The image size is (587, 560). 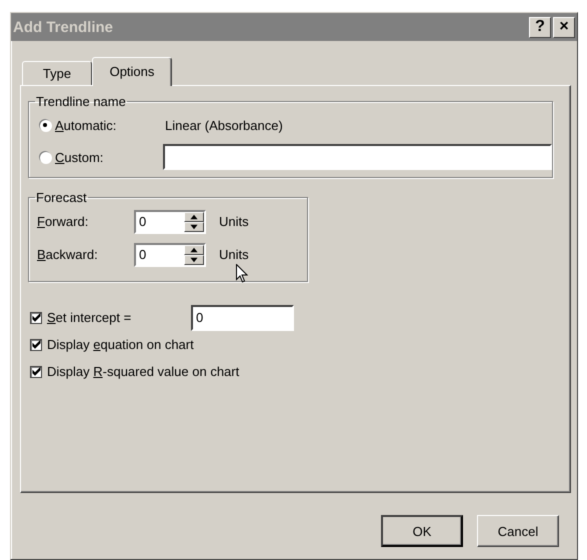 What do you see at coordinates (242, 317) in the screenshot?
I see `input-field: 0` at bounding box center [242, 317].